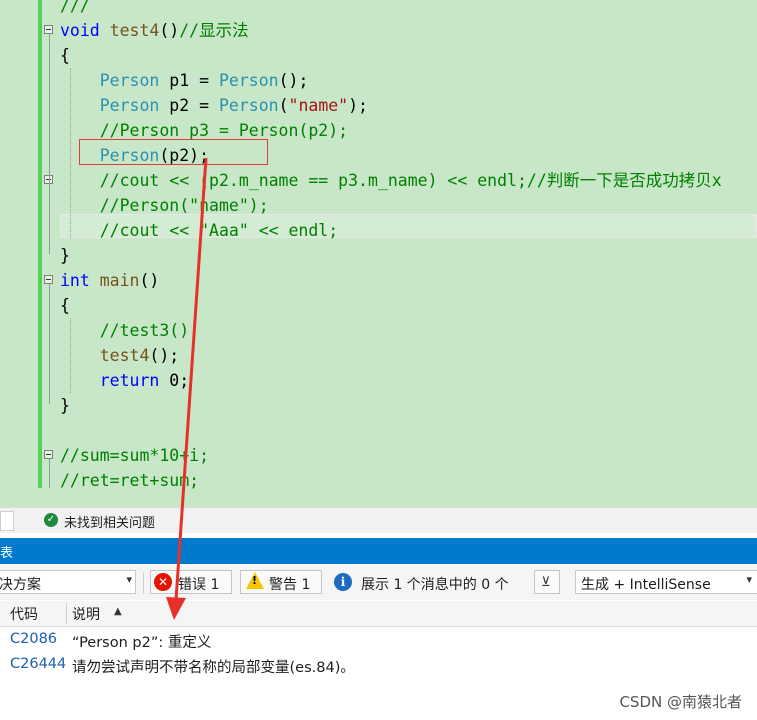 The image size is (757, 720). Describe the element at coordinates (33, 639) in the screenshot. I see `error-code: C2086` at that location.